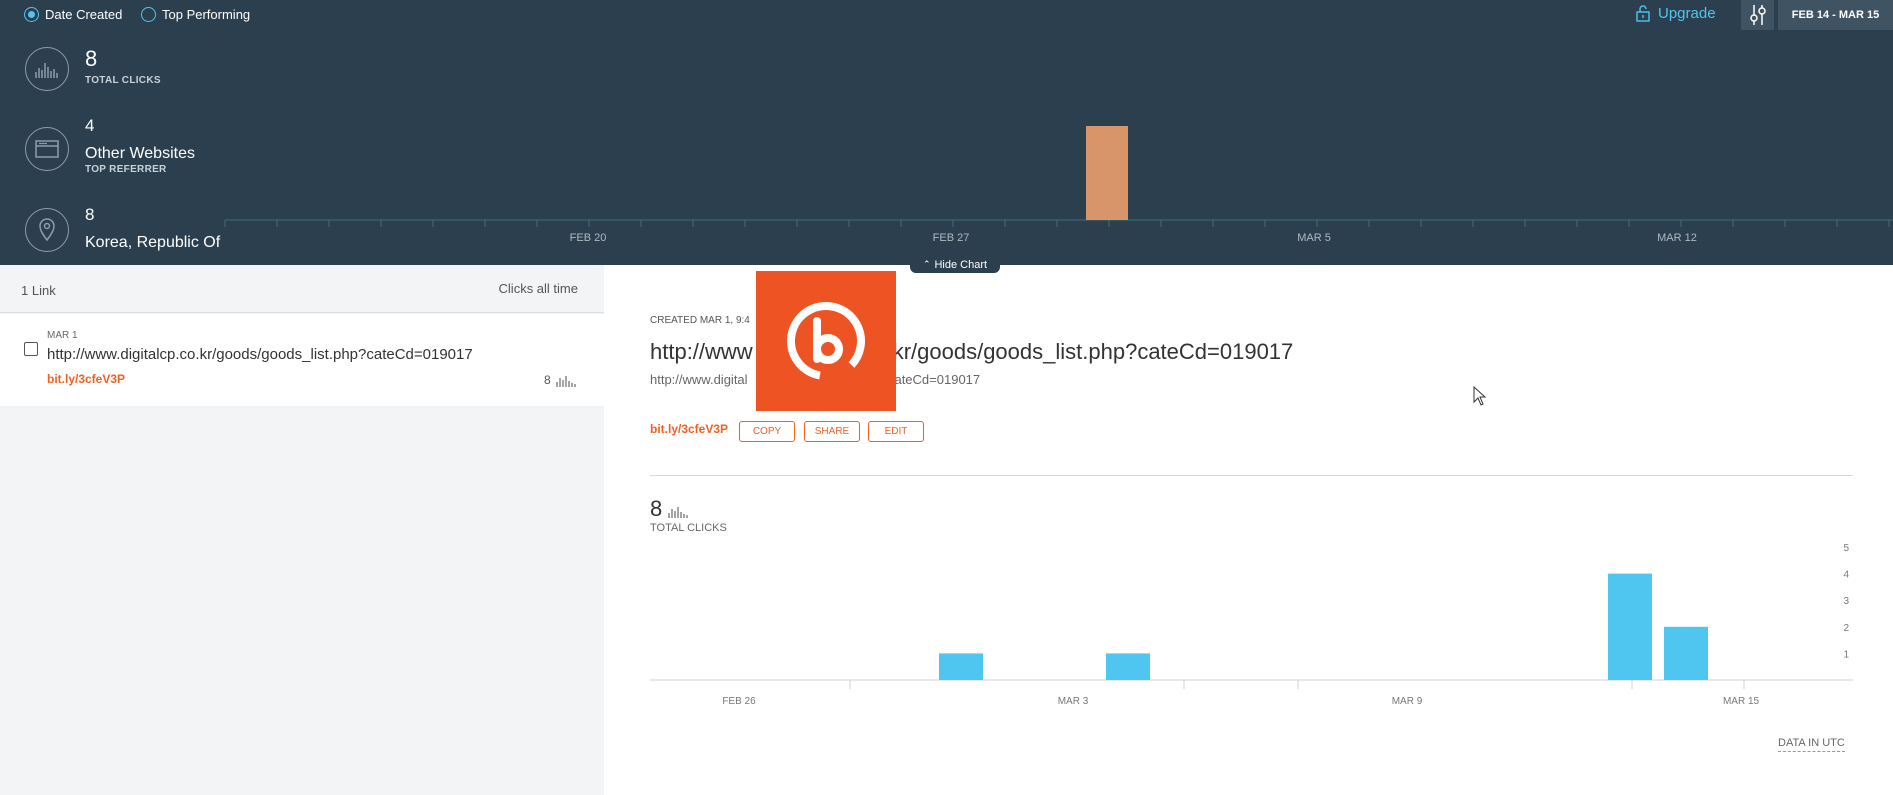 The height and width of the screenshot is (795, 1893). I want to click on y-axis-tick-label: 4, so click(1846, 575).